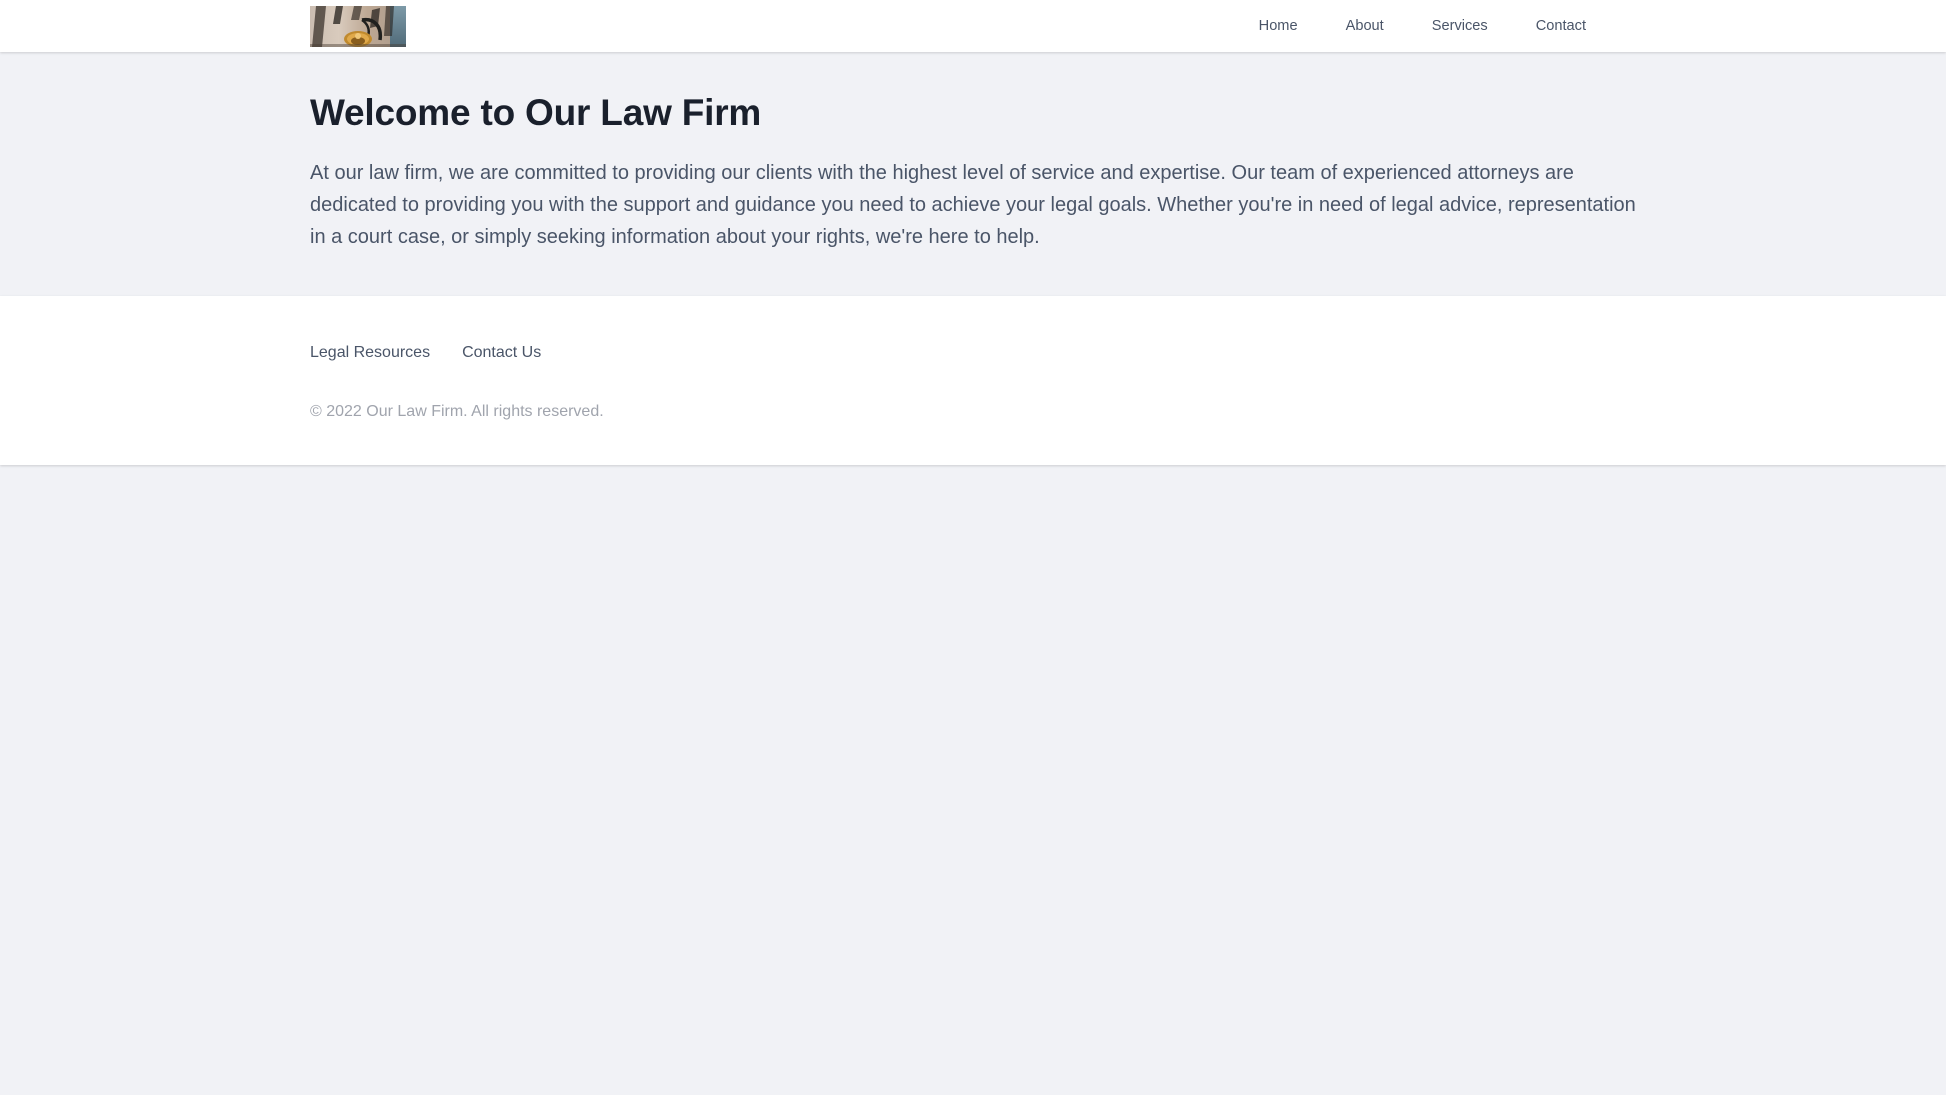 This screenshot has width=1946, height=1095. I want to click on footer-link-legal-resources: Legal Resources, so click(370, 352).